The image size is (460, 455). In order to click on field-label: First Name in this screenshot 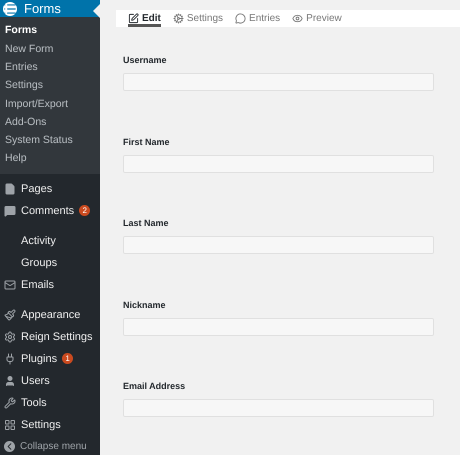, I will do `click(147, 141)`.